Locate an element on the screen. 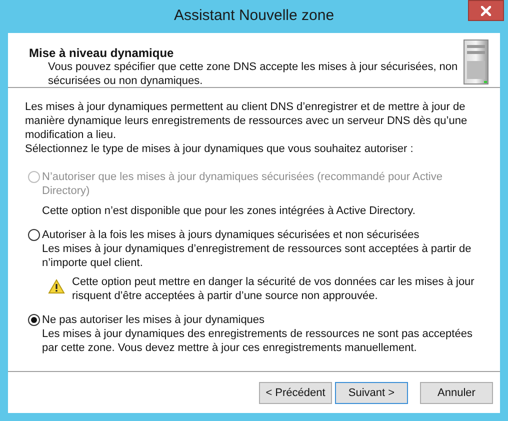  window-title: Assistant Nouvelle zone is located at coordinates (254, 16).